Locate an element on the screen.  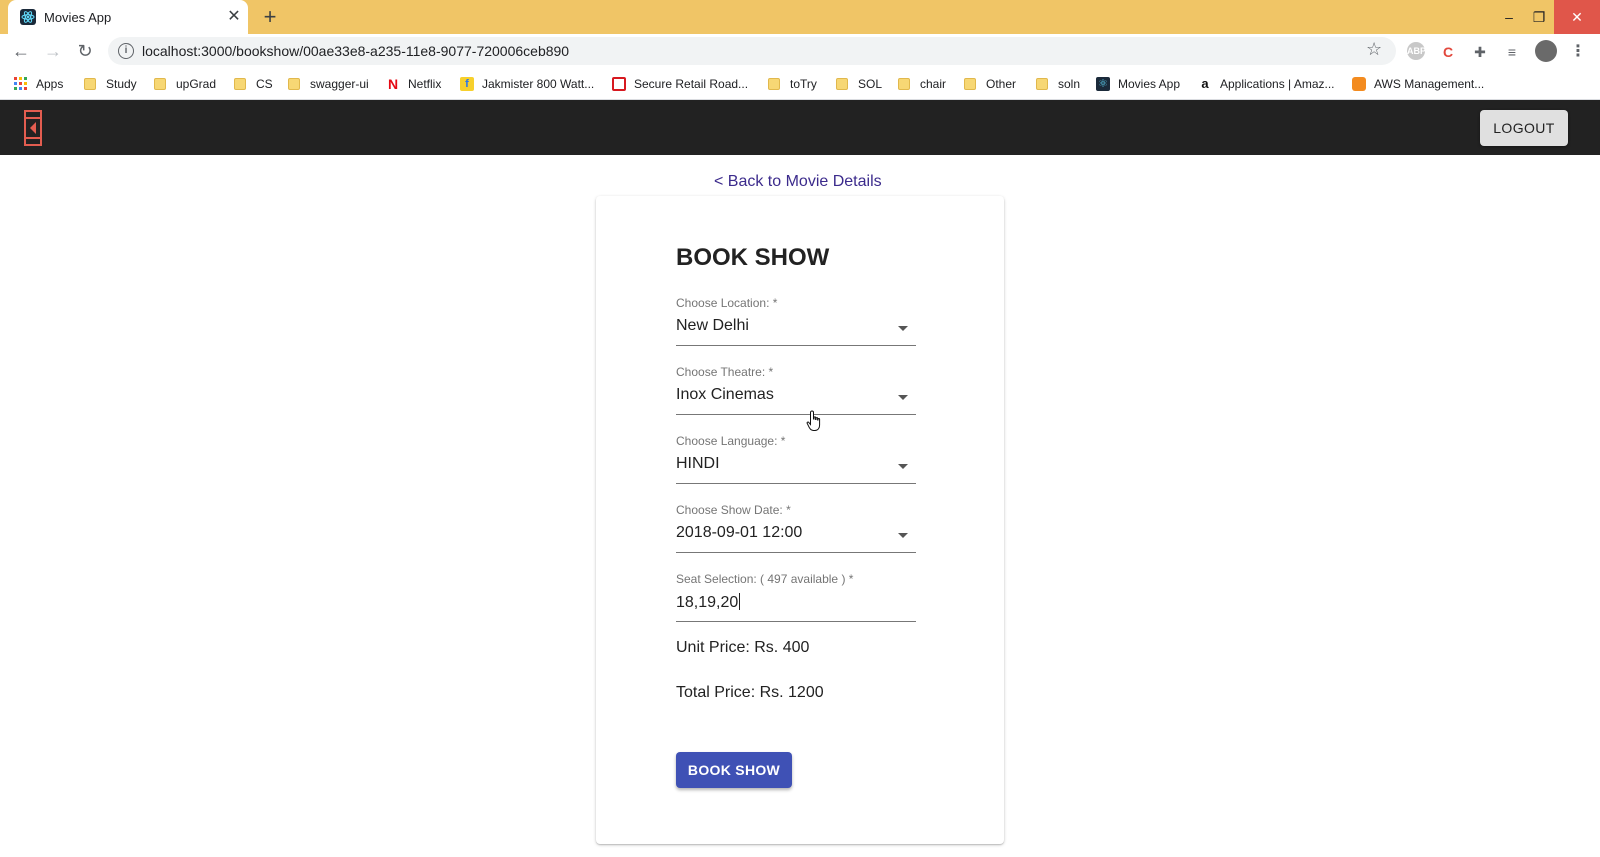
extension-c-icon: C is located at coordinates (1448, 52).